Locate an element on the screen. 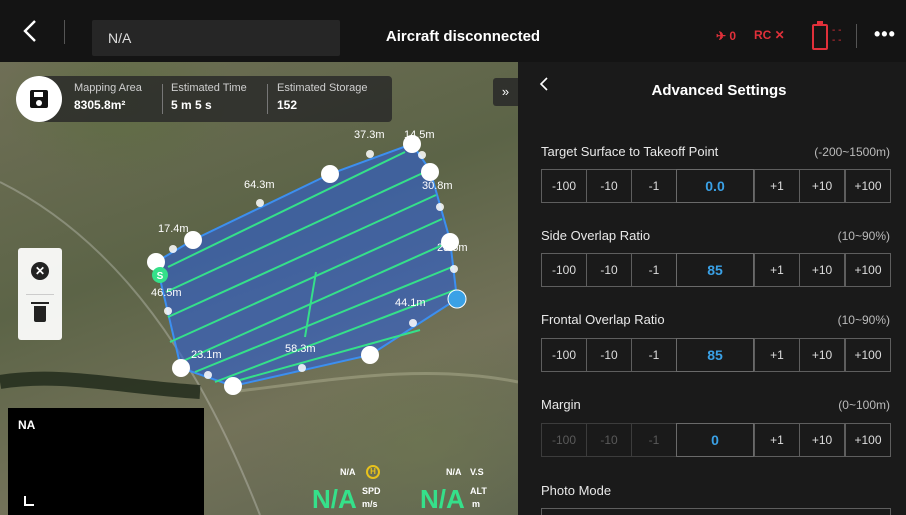 This screenshot has height=515, width=906. battery-icon is located at coordinates (820, 35).